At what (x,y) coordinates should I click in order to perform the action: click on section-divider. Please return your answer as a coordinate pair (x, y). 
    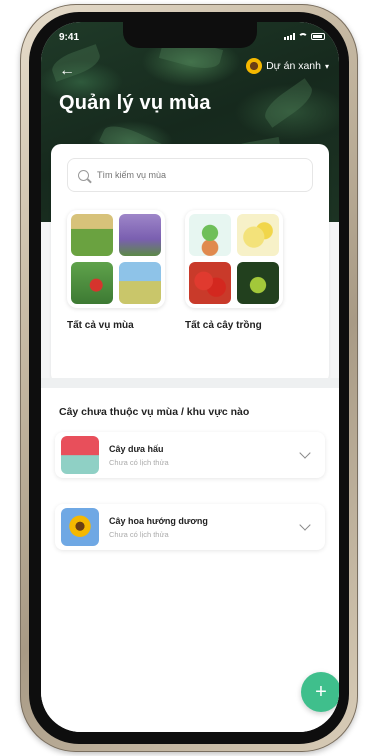
    Looking at the image, I should click on (190, 383).